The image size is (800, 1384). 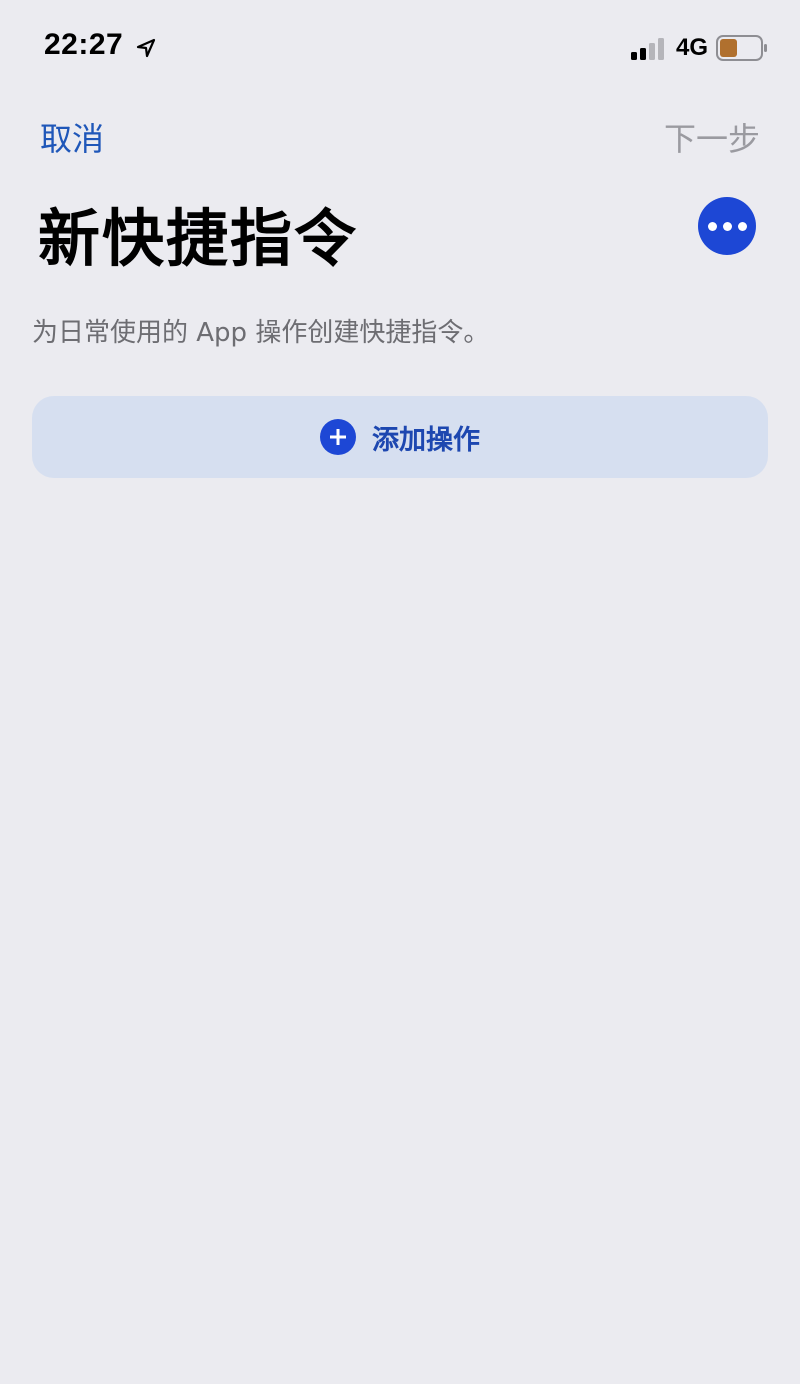 What do you see at coordinates (338, 437) in the screenshot?
I see `plus-circle-icon` at bounding box center [338, 437].